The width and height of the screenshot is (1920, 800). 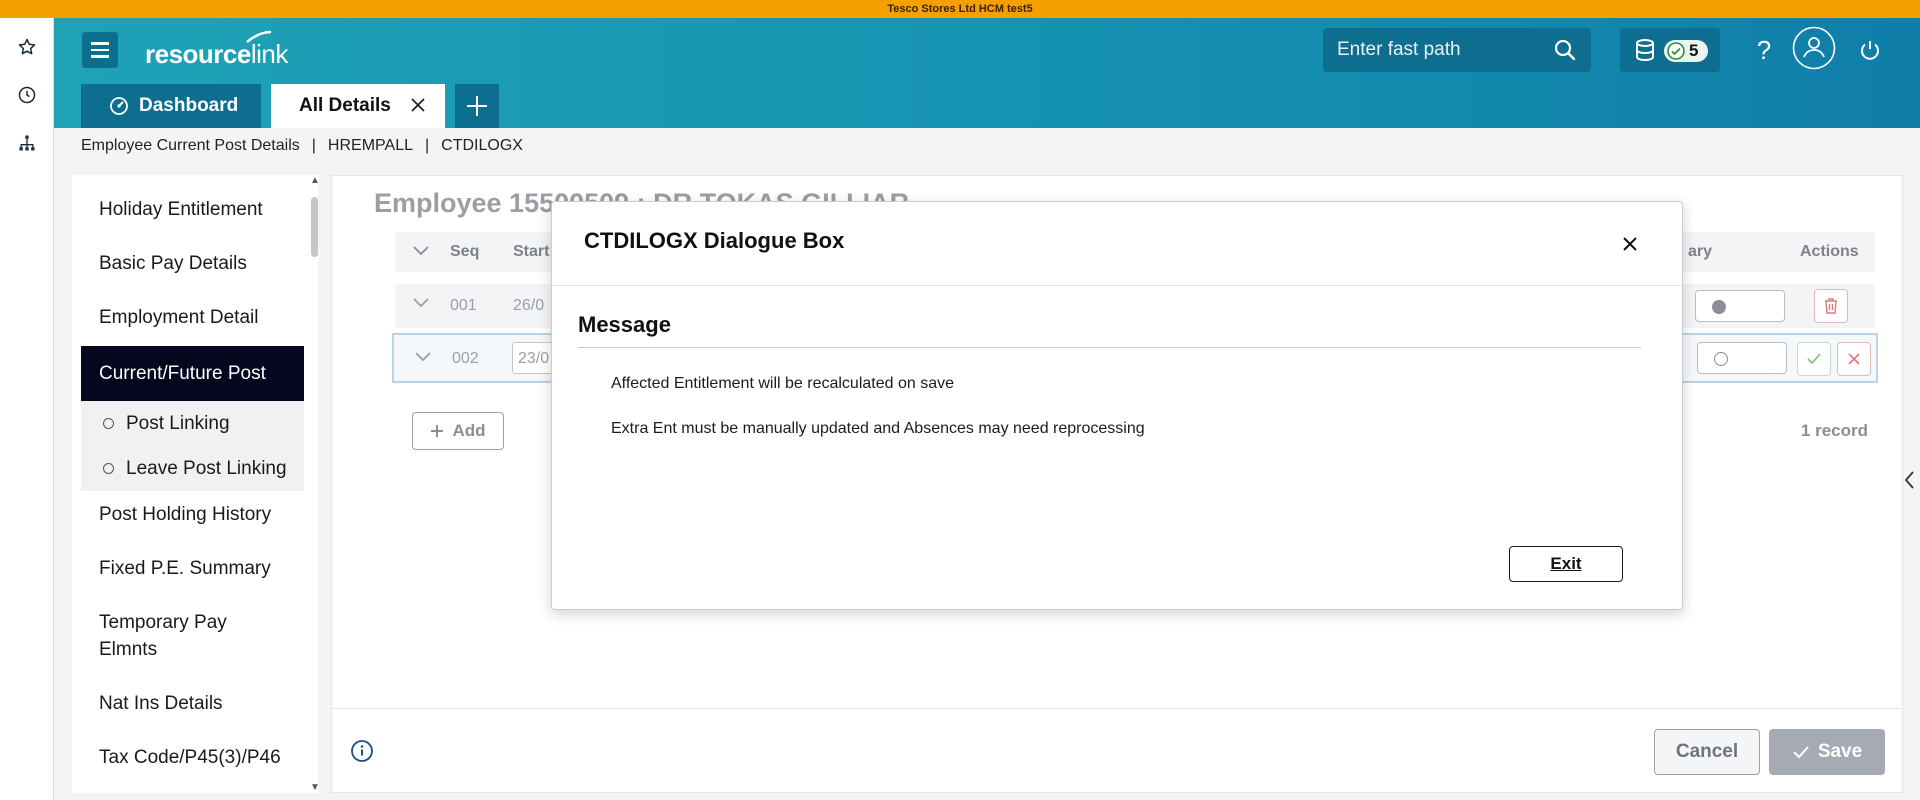 I want to click on dialog-section-heading: Message, so click(x=624, y=324).